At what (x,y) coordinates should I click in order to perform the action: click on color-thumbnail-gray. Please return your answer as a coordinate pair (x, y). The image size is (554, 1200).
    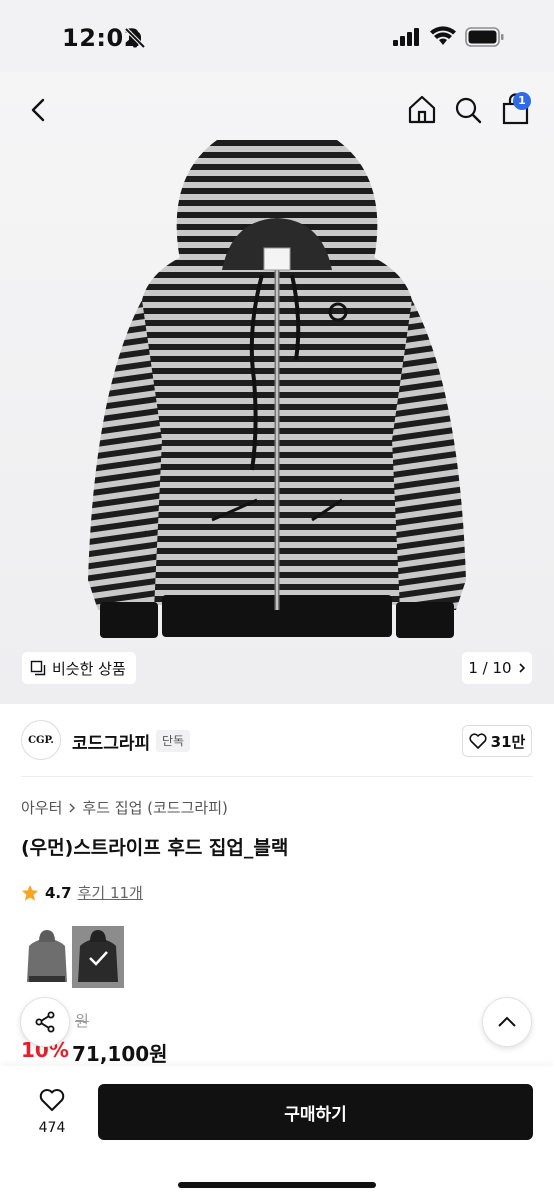
    Looking at the image, I should click on (47, 957).